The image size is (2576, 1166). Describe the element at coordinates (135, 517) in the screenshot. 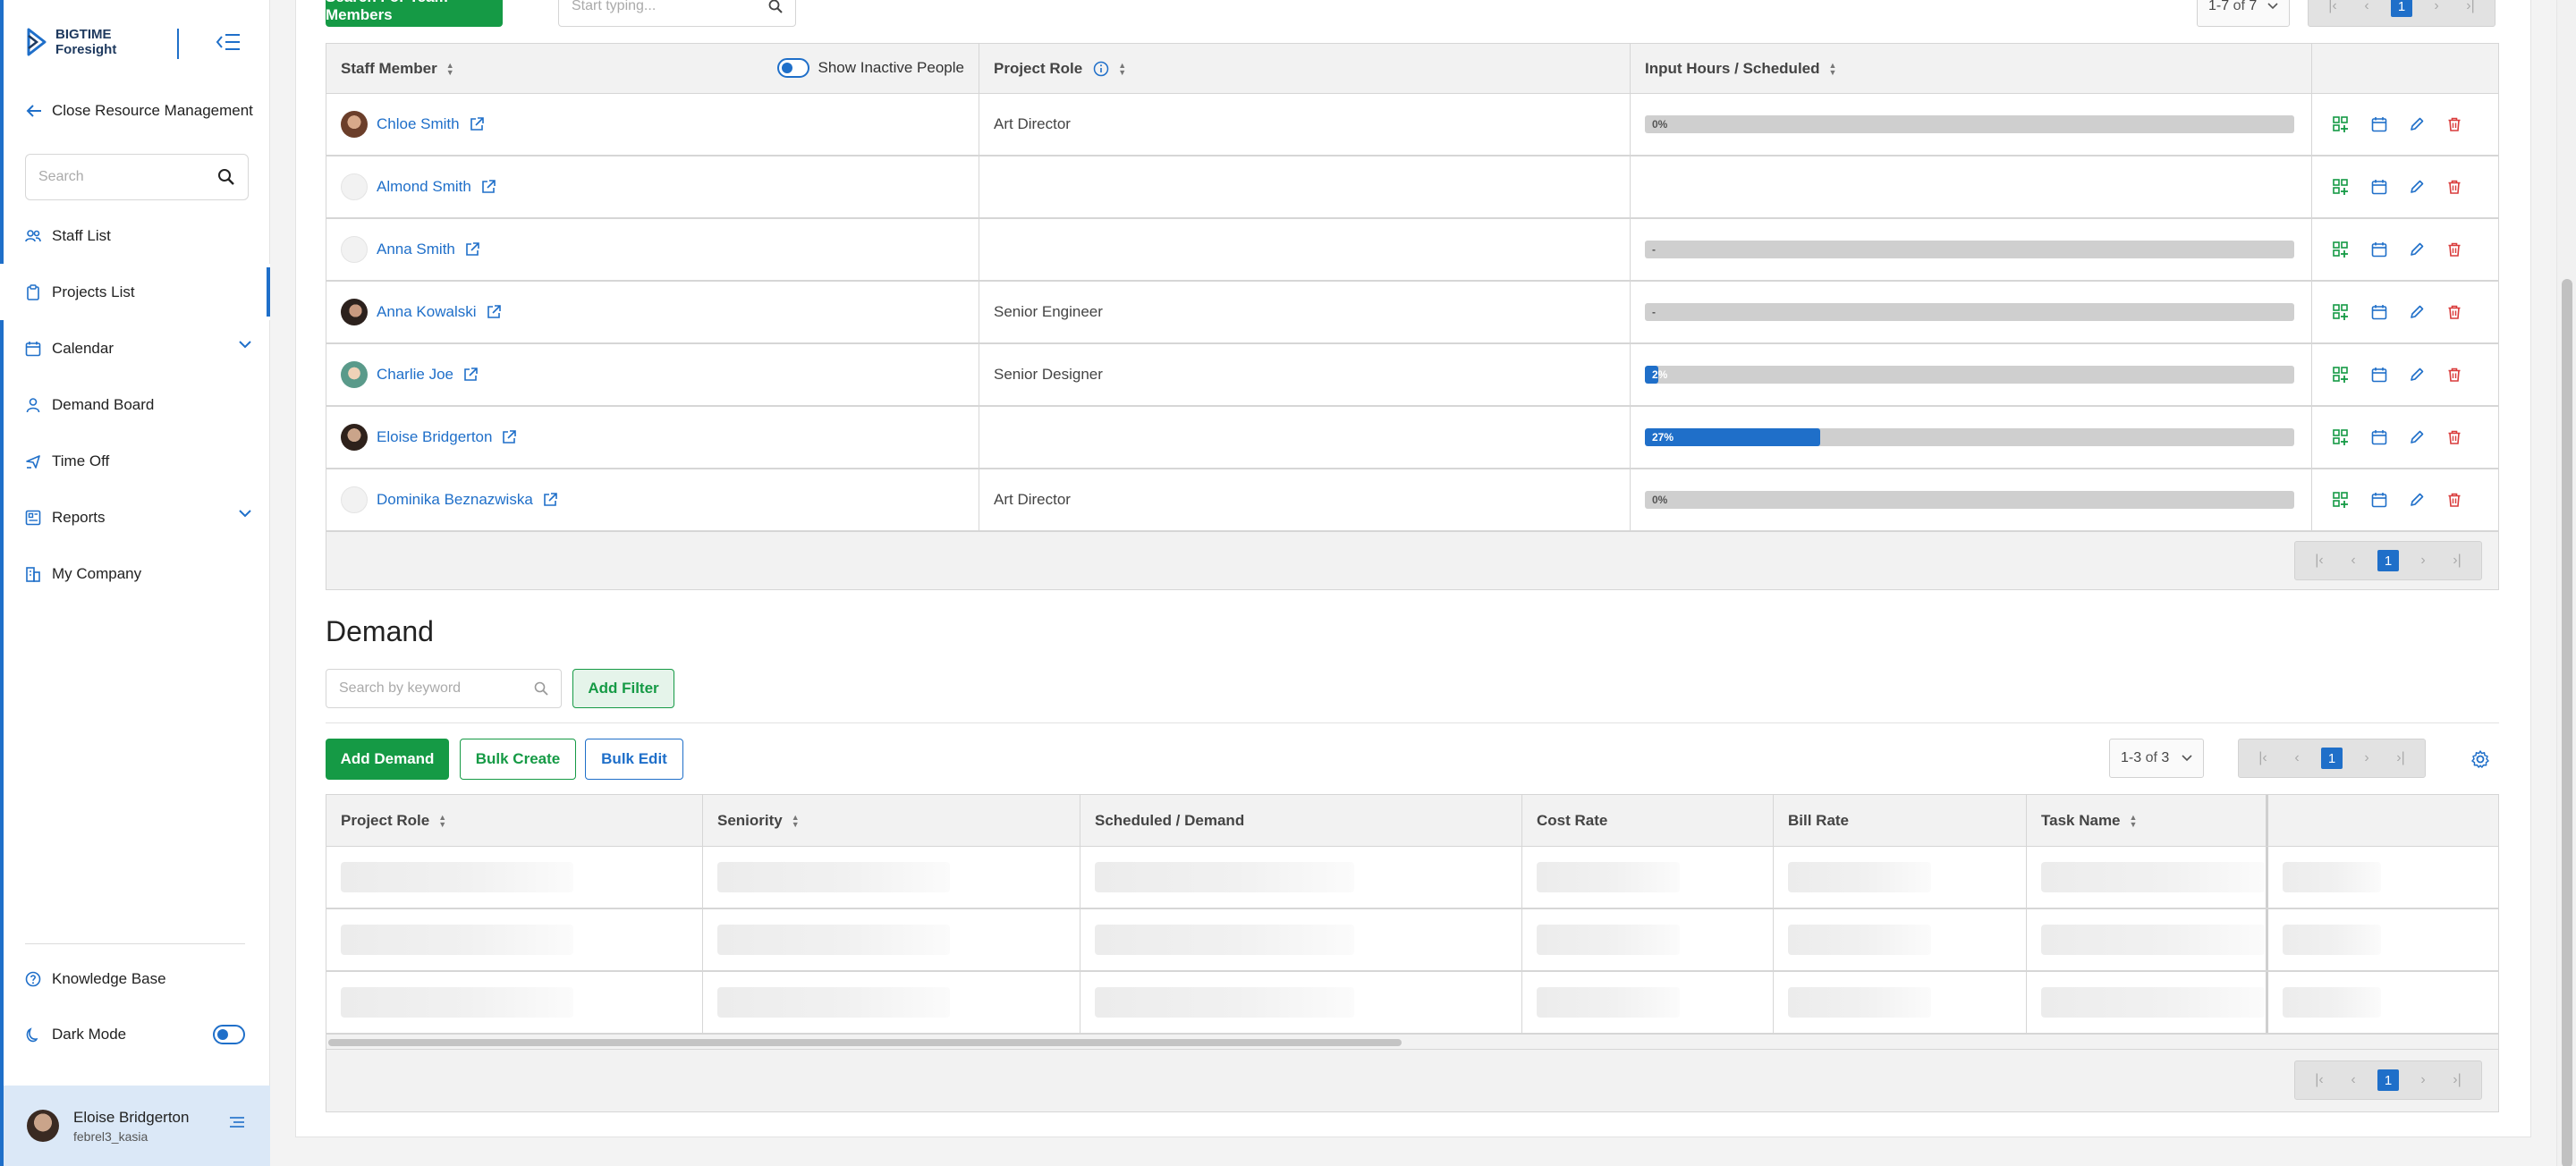

I see `sidebar-item-reports: Reports` at that location.